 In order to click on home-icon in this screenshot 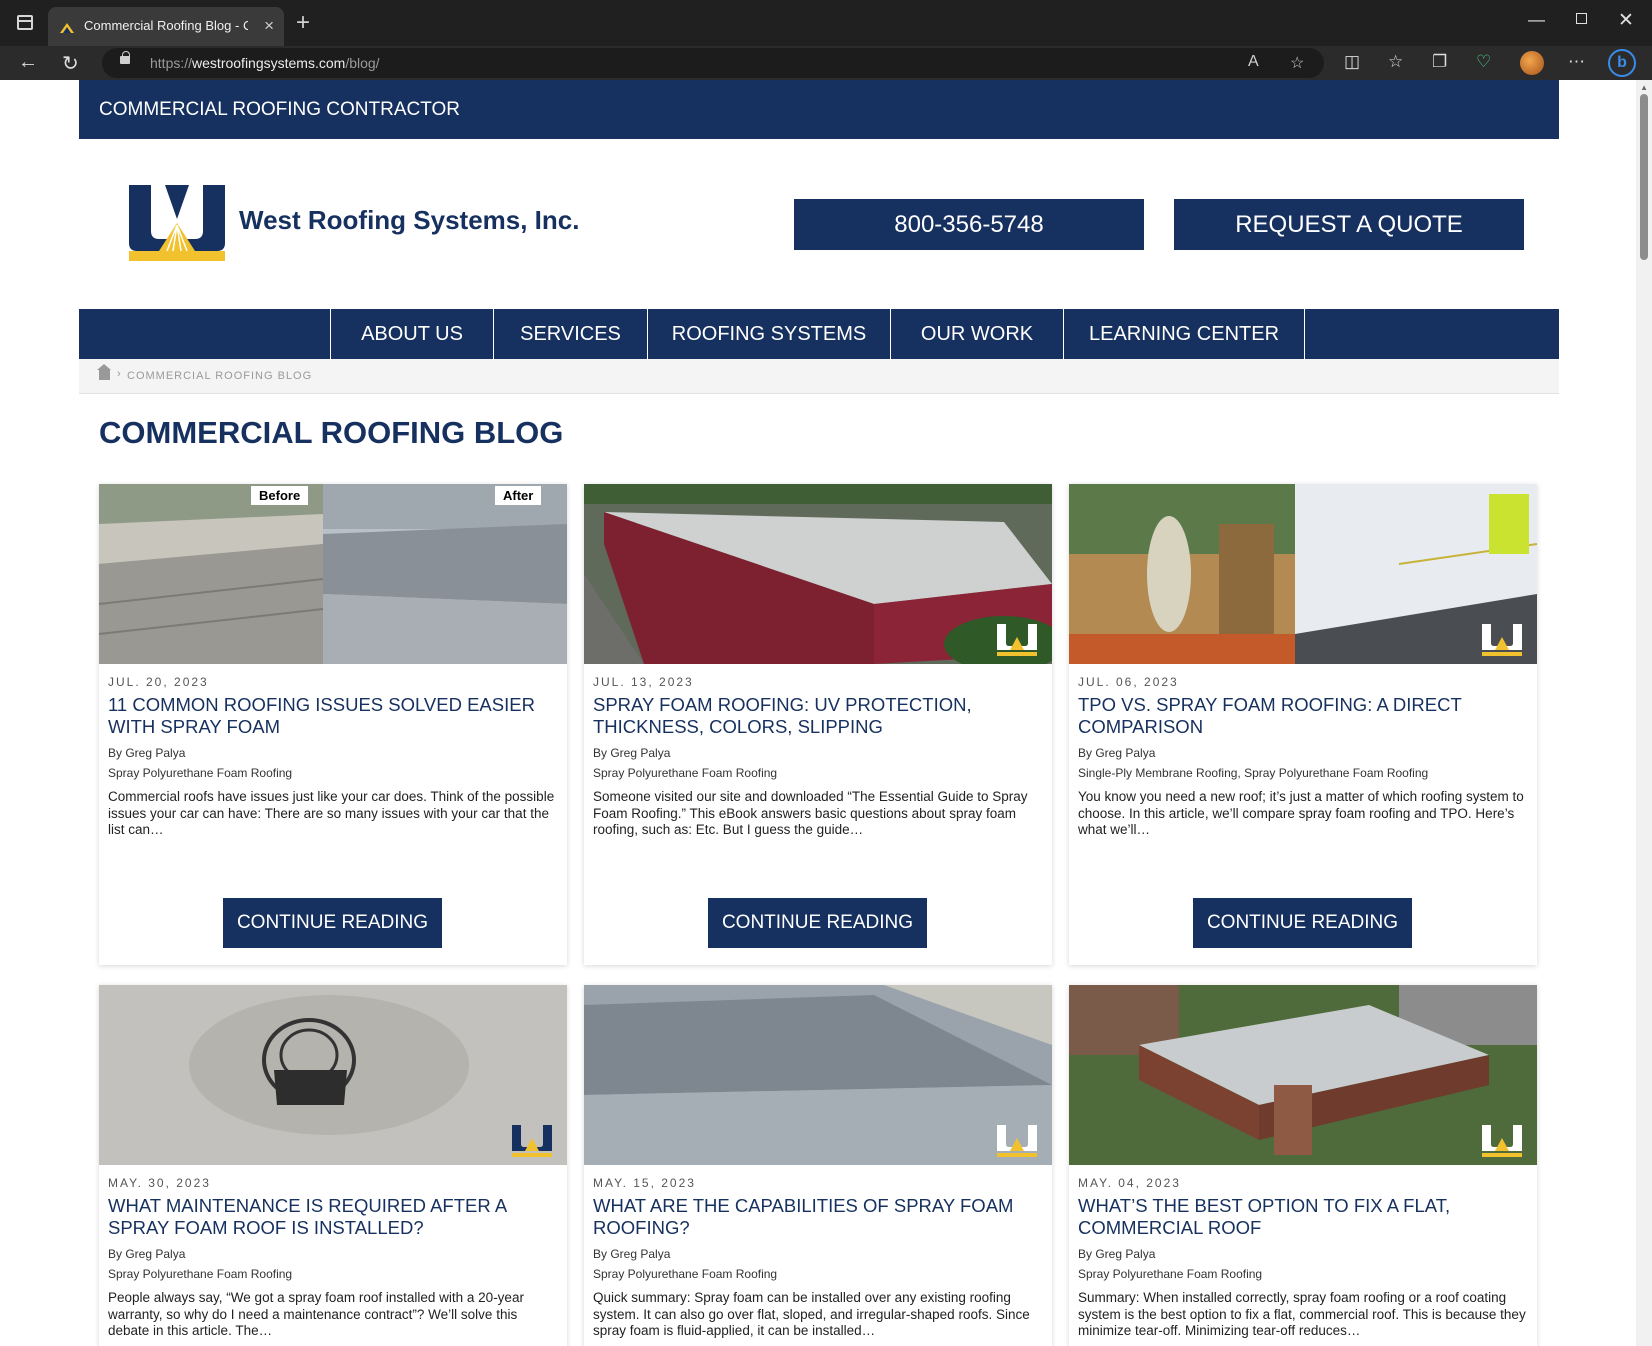, I will do `click(104, 372)`.